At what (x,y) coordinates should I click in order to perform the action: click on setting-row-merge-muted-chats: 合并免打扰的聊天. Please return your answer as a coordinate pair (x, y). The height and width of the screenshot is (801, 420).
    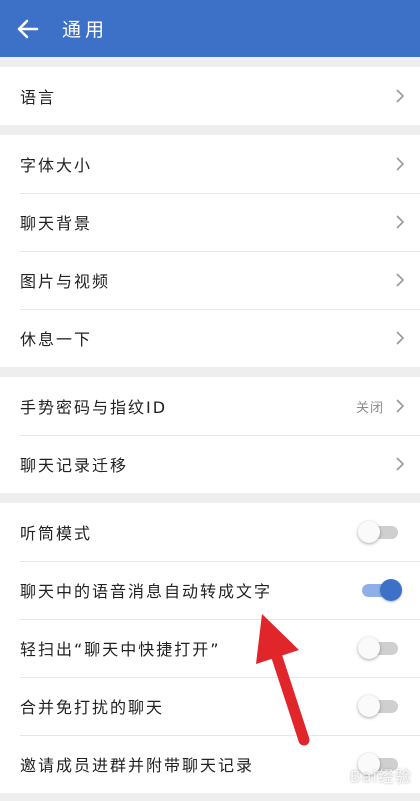
    Looking at the image, I should click on (210, 706).